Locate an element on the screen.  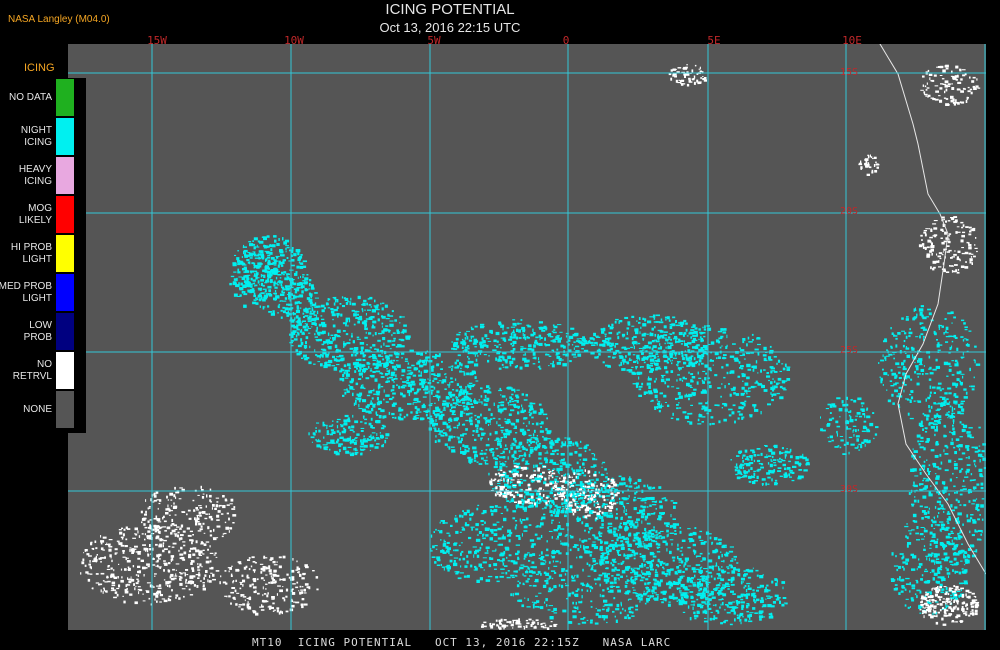
legend-item: HEAVY ICING is located at coordinates (43, 175).